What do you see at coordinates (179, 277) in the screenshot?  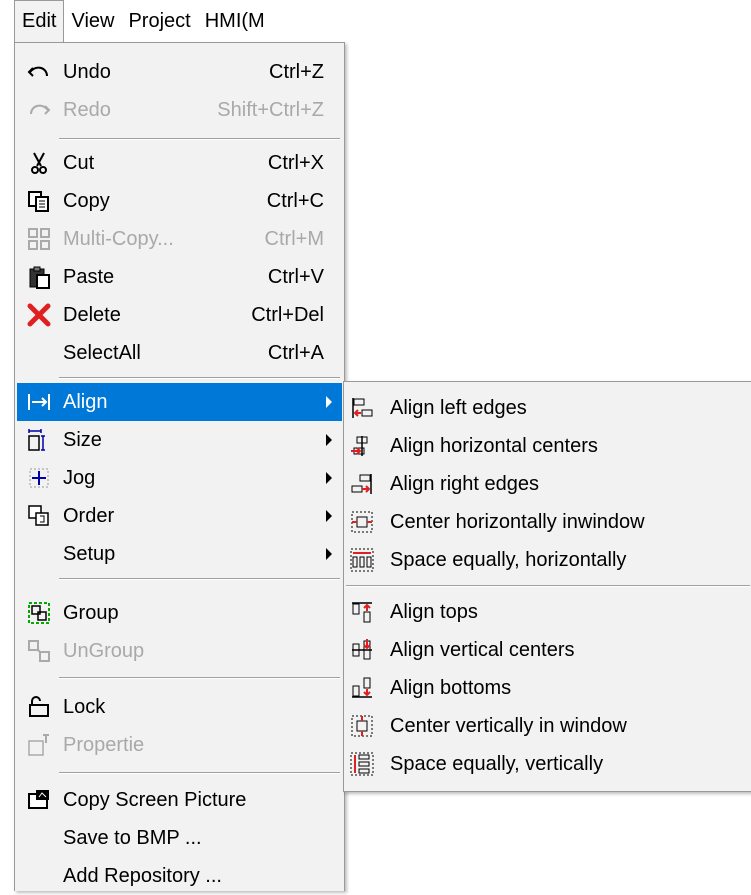 I see `menu-item-paste: Paste Ctrl+V` at bounding box center [179, 277].